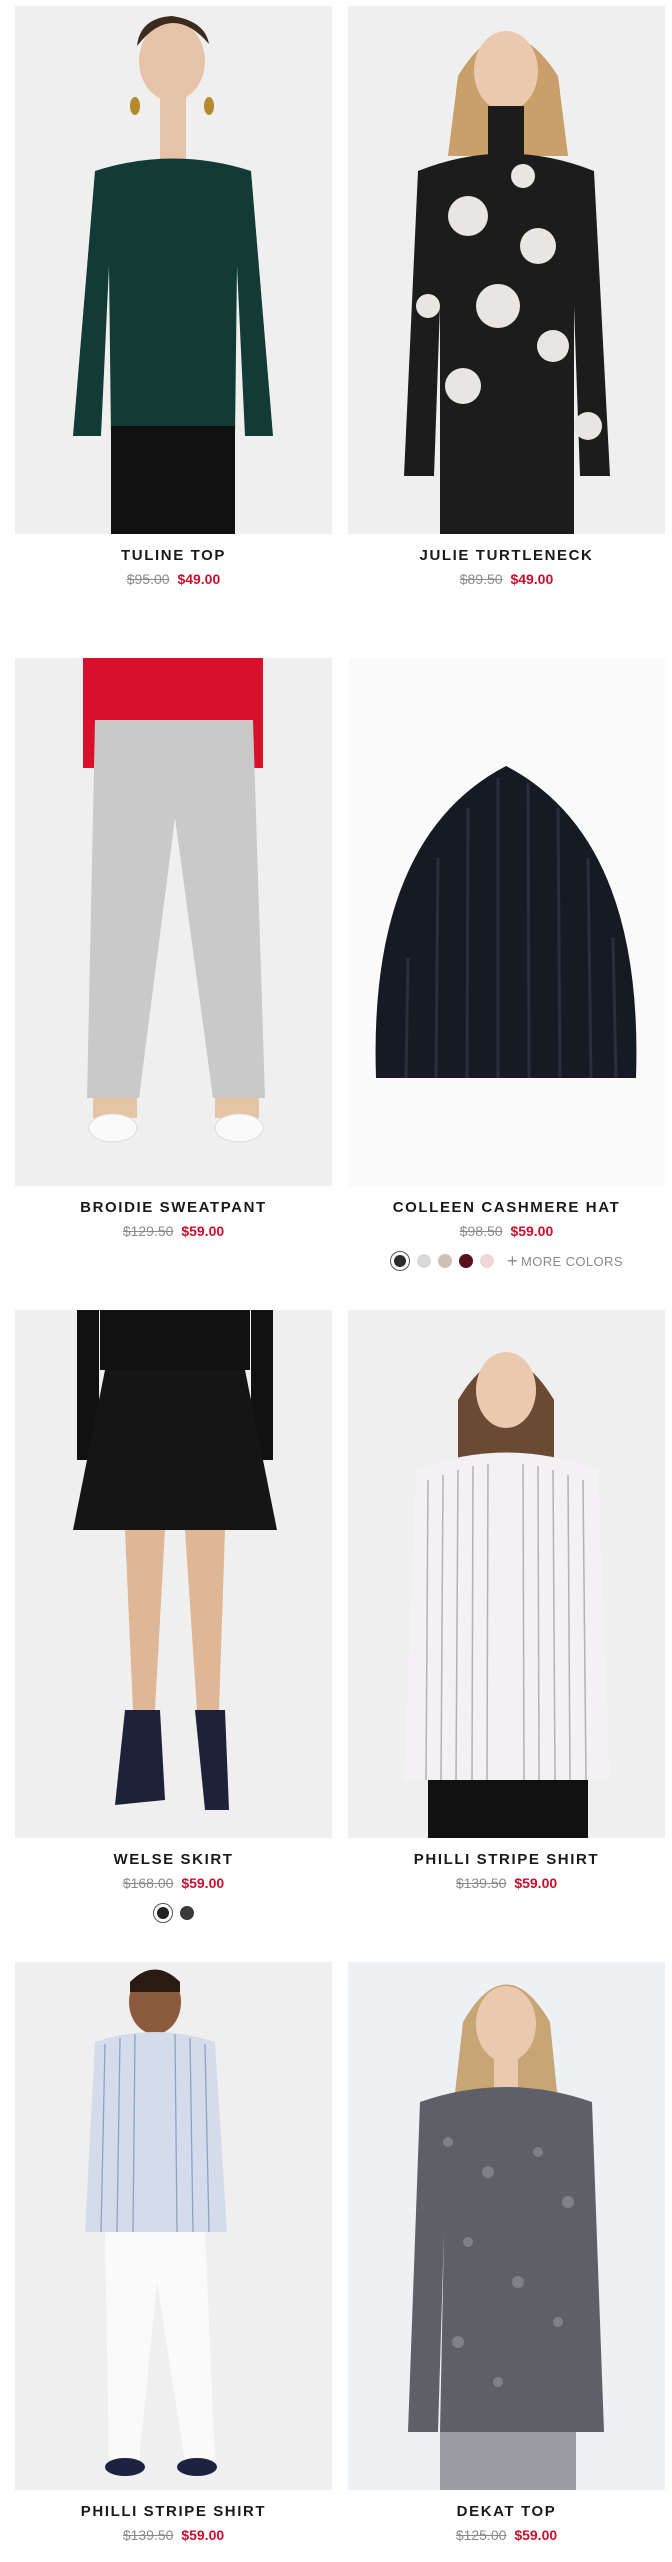  Describe the element at coordinates (506, 1261) in the screenshot. I see `color-swatches: + MORE COLORS` at that location.